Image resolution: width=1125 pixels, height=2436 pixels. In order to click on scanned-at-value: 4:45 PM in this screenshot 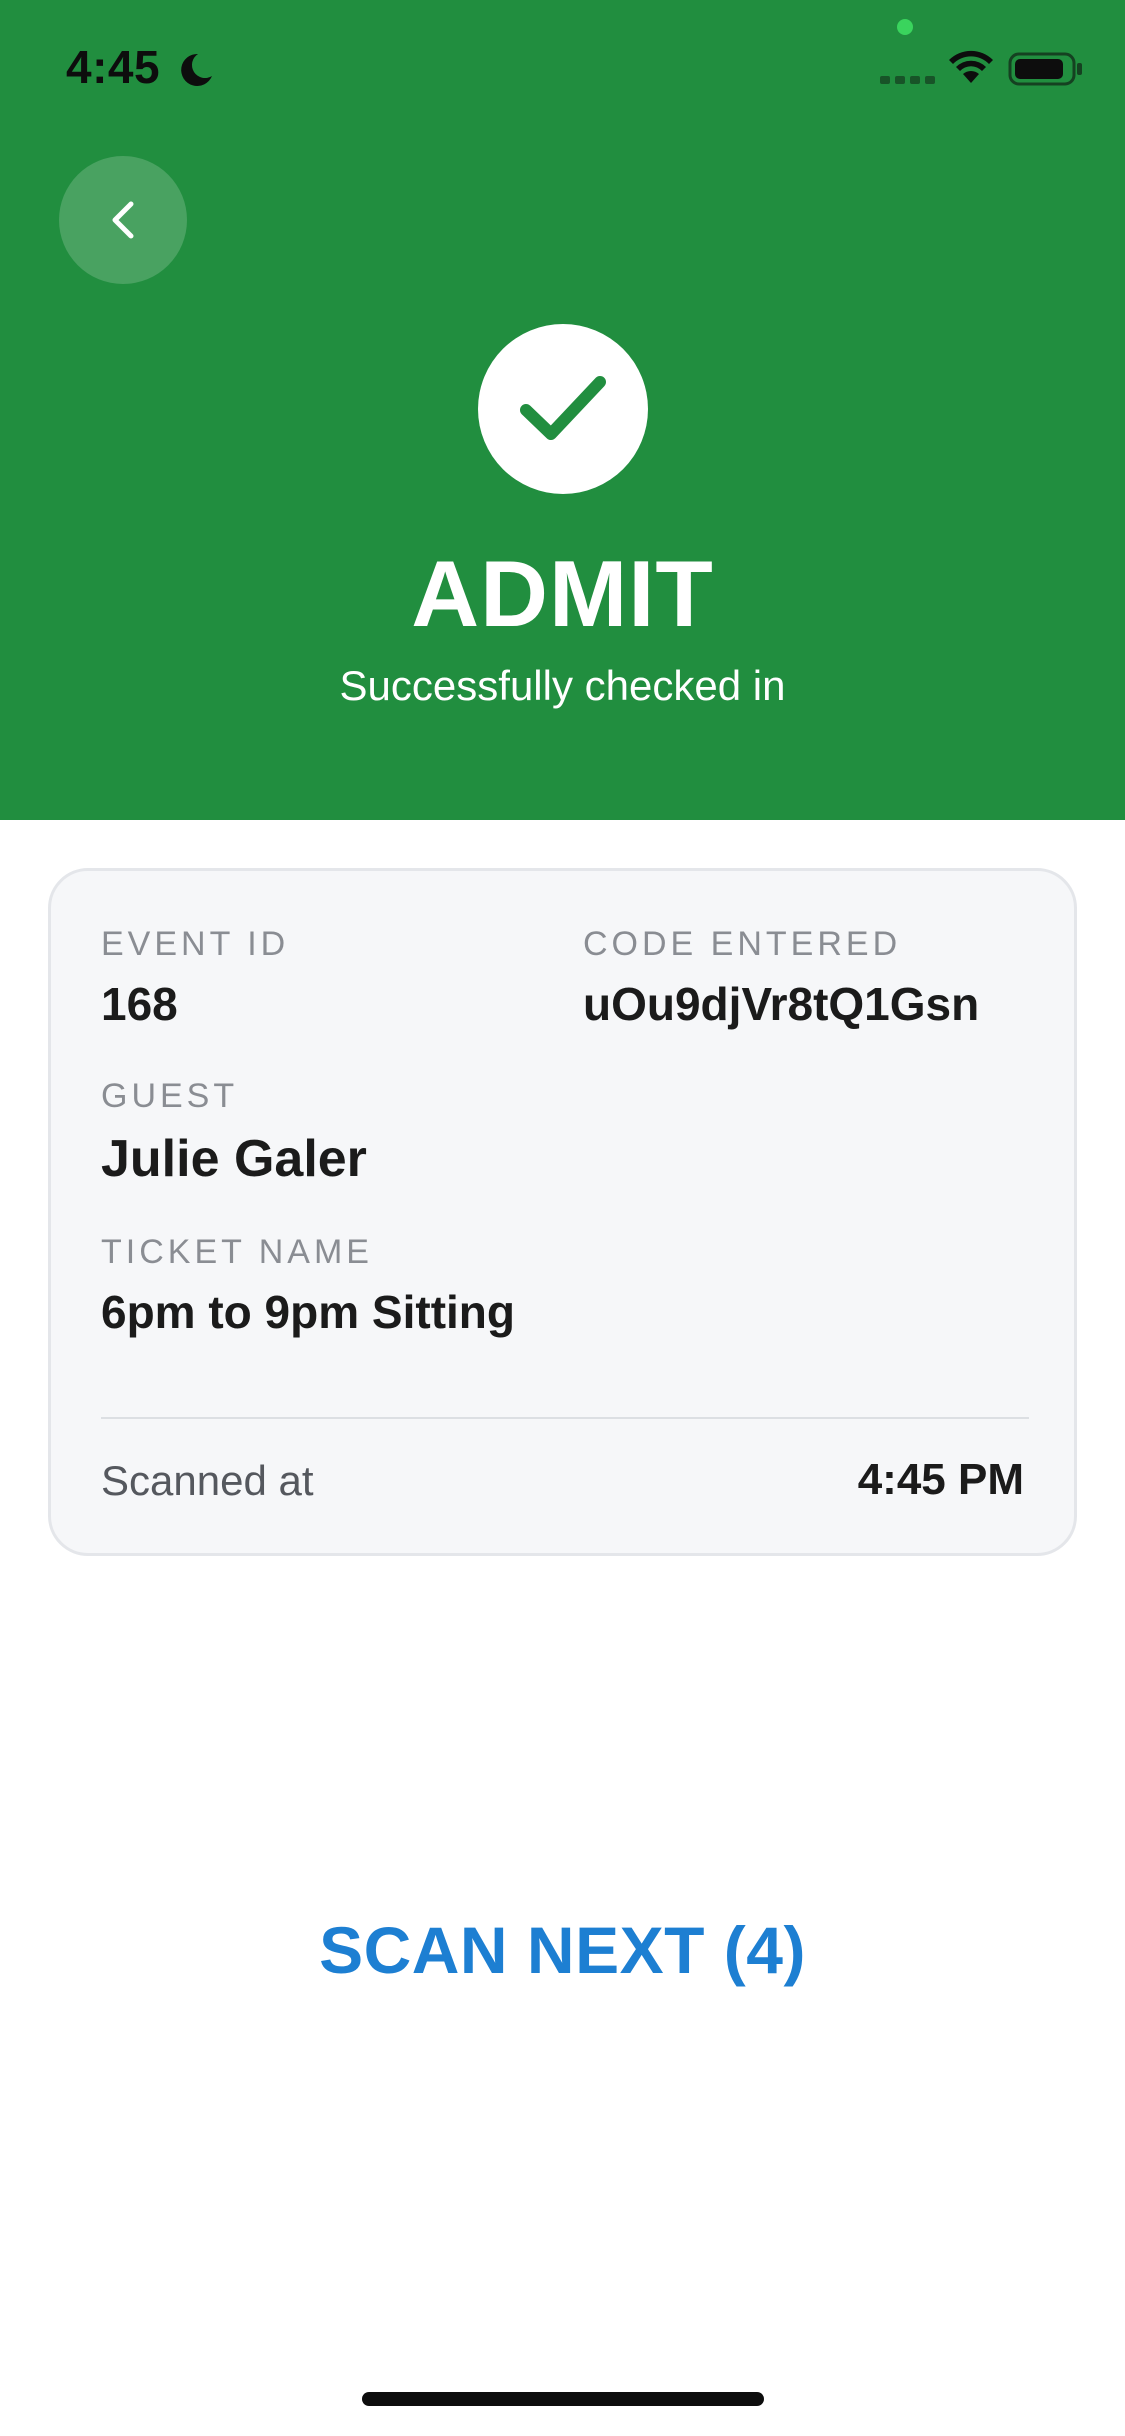, I will do `click(940, 1479)`.